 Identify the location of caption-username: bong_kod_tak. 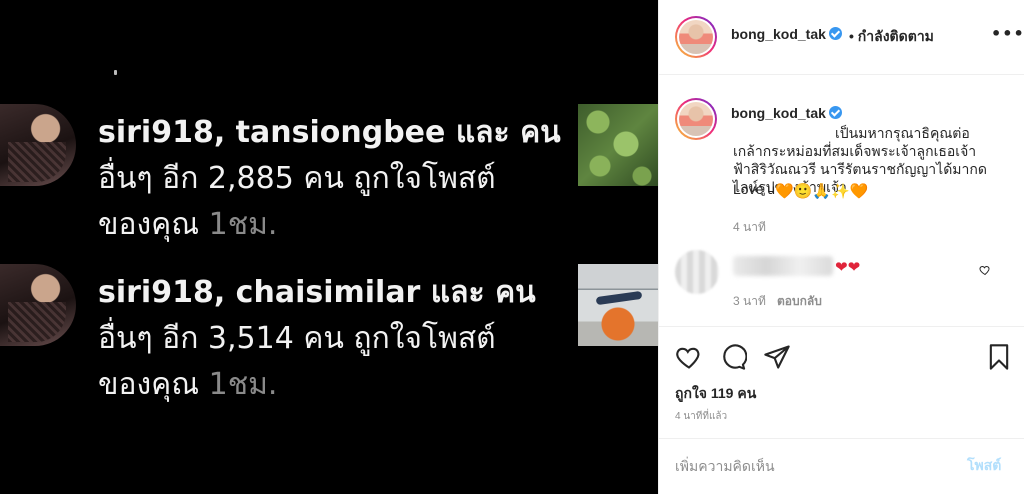
(786, 113).